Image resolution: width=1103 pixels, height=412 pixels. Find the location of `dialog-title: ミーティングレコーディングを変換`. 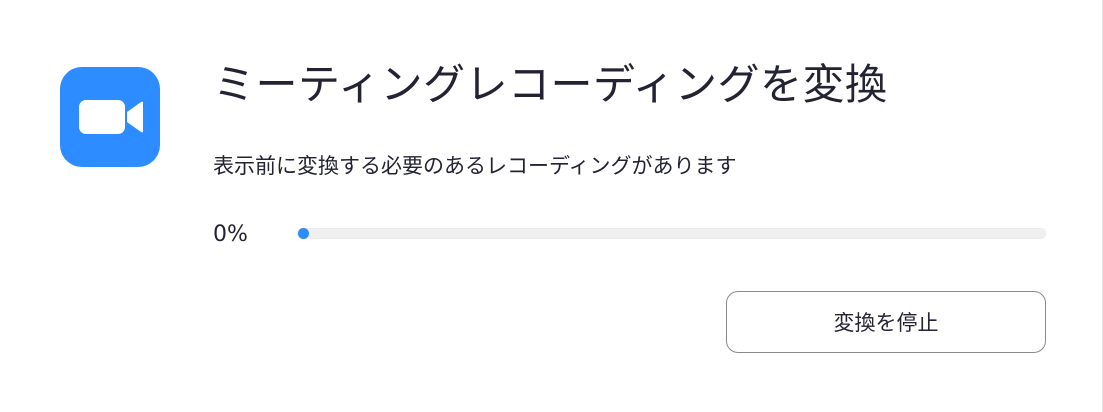

dialog-title: ミーティングレコーディングを変換 is located at coordinates (550, 84).